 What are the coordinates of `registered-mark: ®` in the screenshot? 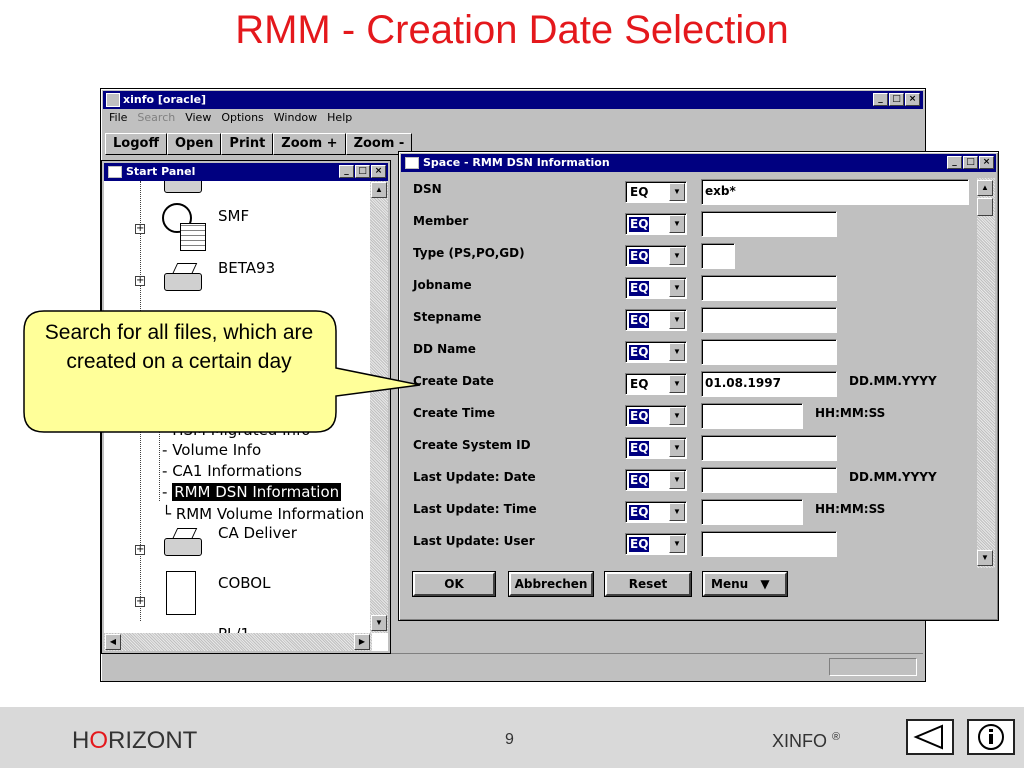 It's located at (836, 737).